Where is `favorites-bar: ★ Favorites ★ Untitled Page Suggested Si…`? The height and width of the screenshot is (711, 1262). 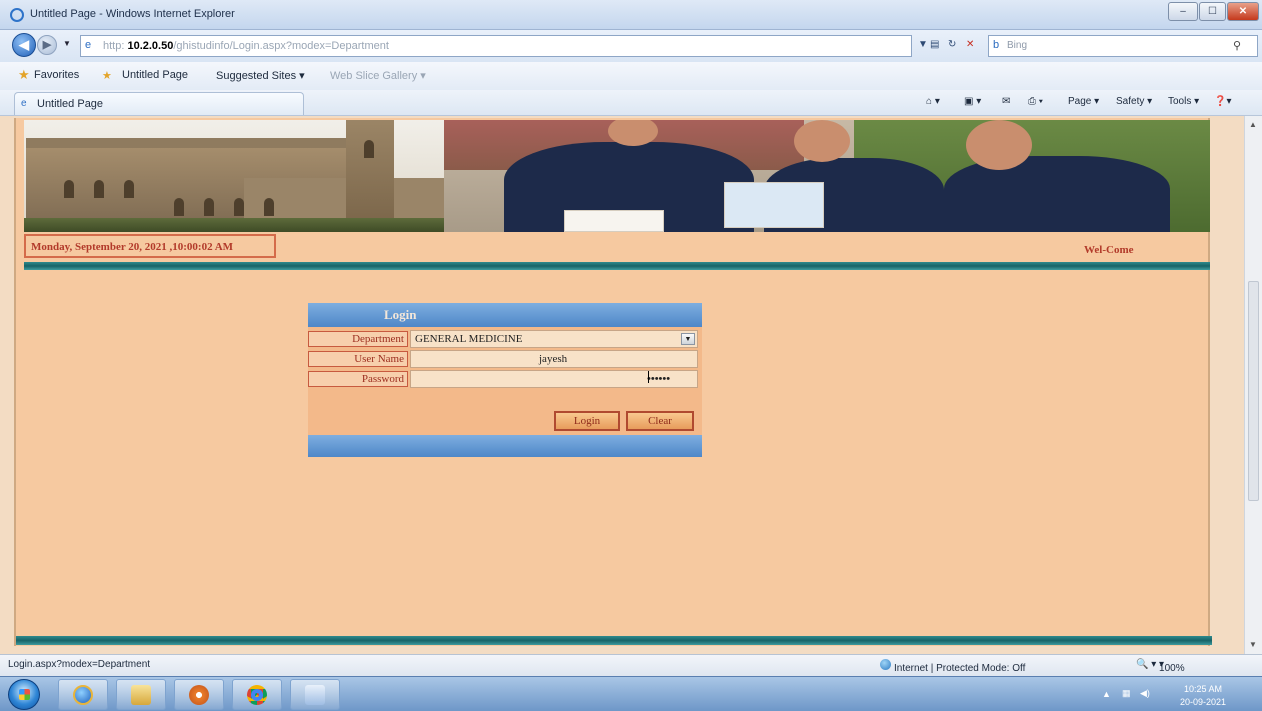 favorites-bar: ★ Favorites ★ Untitled Page Suggested Si… is located at coordinates (631, 76).